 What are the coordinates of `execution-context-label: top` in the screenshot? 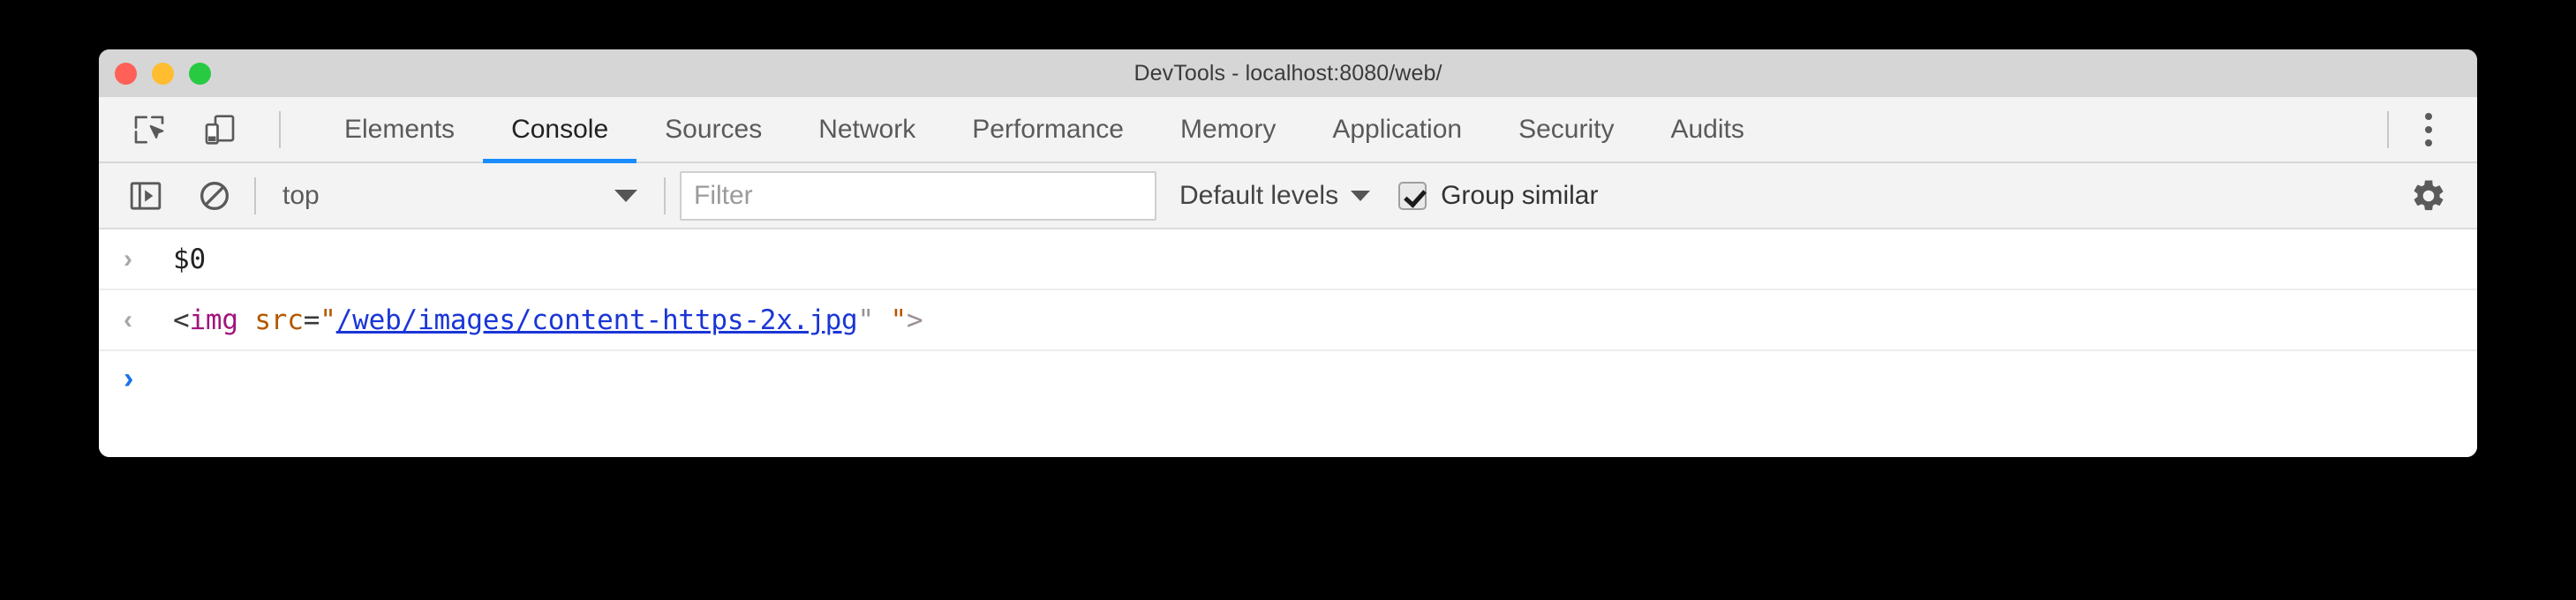 It's located at (301, 195).